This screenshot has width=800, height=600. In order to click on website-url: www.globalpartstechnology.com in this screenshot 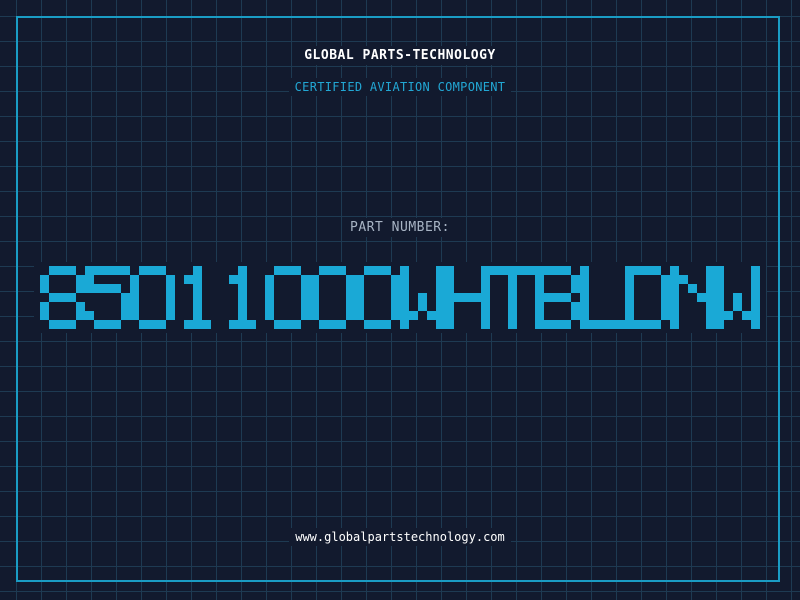, I will do `click(400, 537)`.